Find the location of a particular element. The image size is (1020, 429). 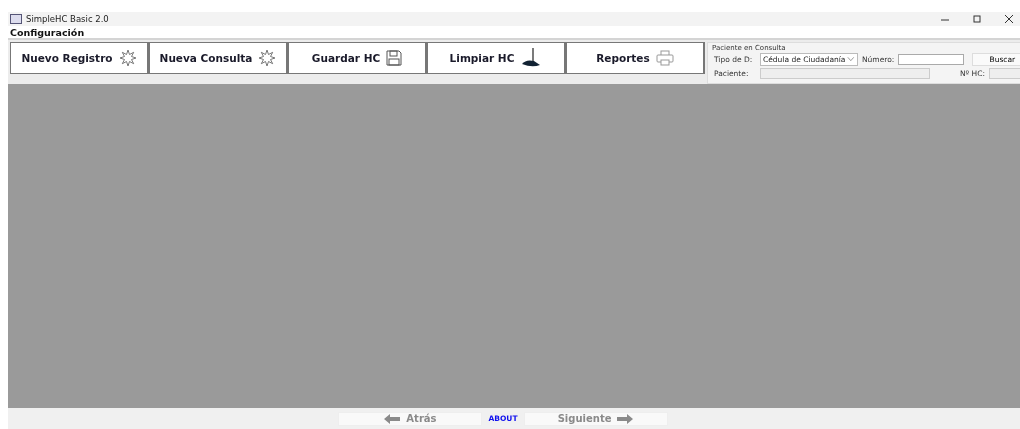

menu-item: Configuración is located at coordinates (47, 32).